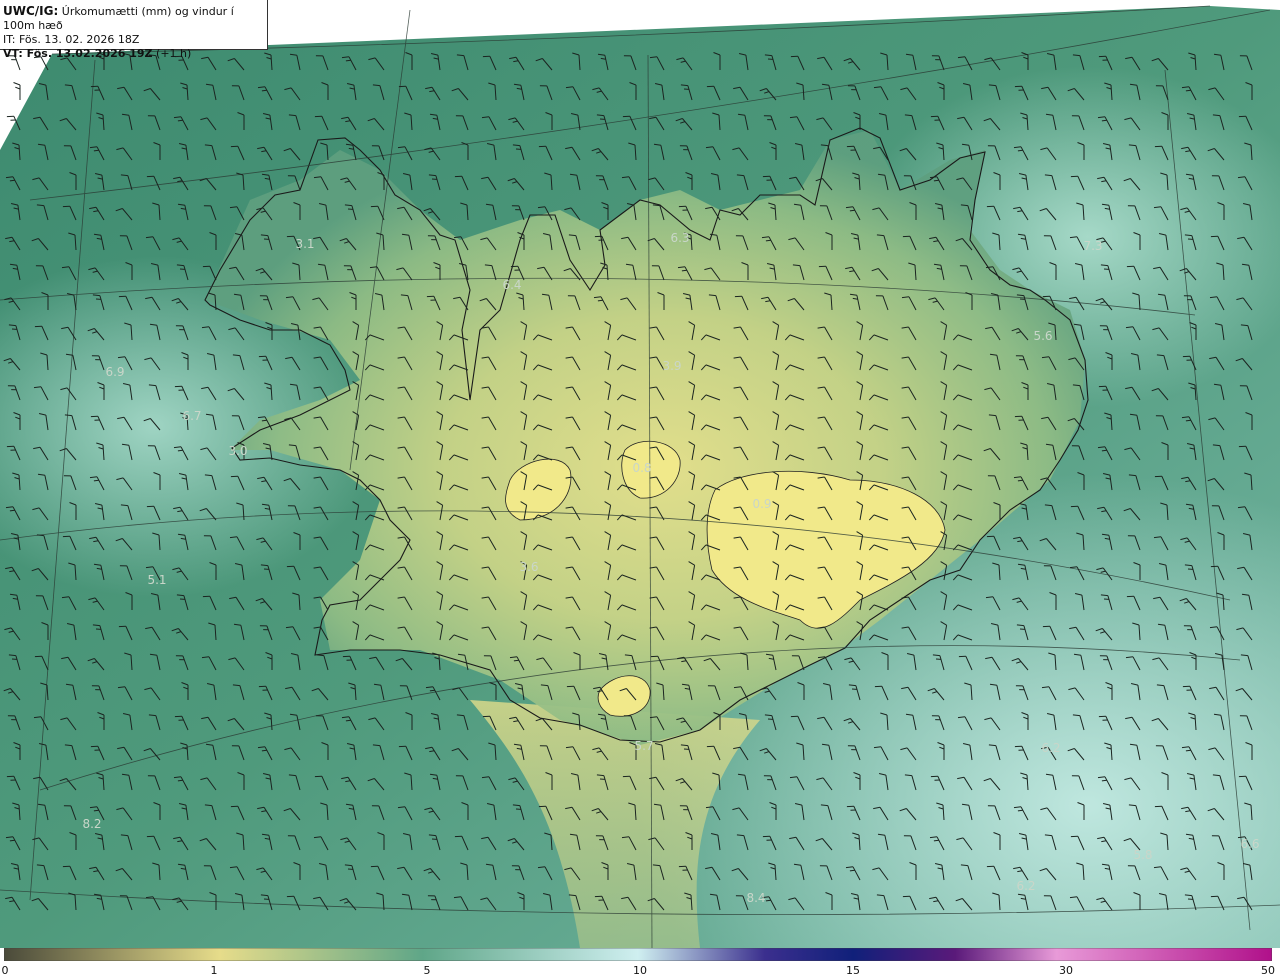 This screenshot has height=978, width=1280. Describe the element at coordinates (214, 970) in the screenshot. I see `colorbar-tick-1: 1` at that location.